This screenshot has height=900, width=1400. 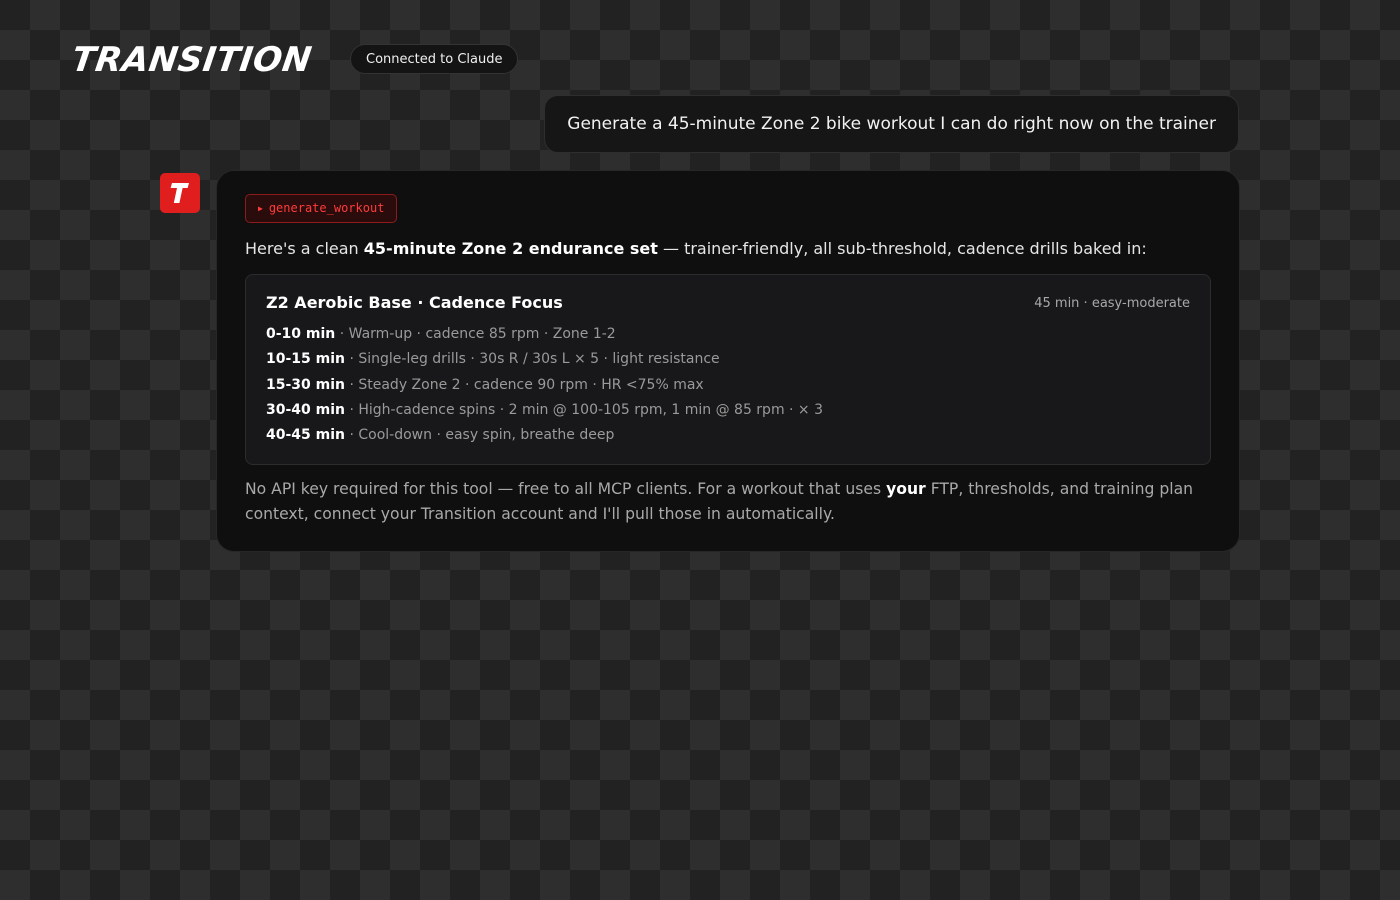 What do you see at coordinates (475, 334) in the screenshot?
I see `segment-description: · Warm-up · cadence 85 rpm · Zone 1-2` at bounding box center [475, 334].